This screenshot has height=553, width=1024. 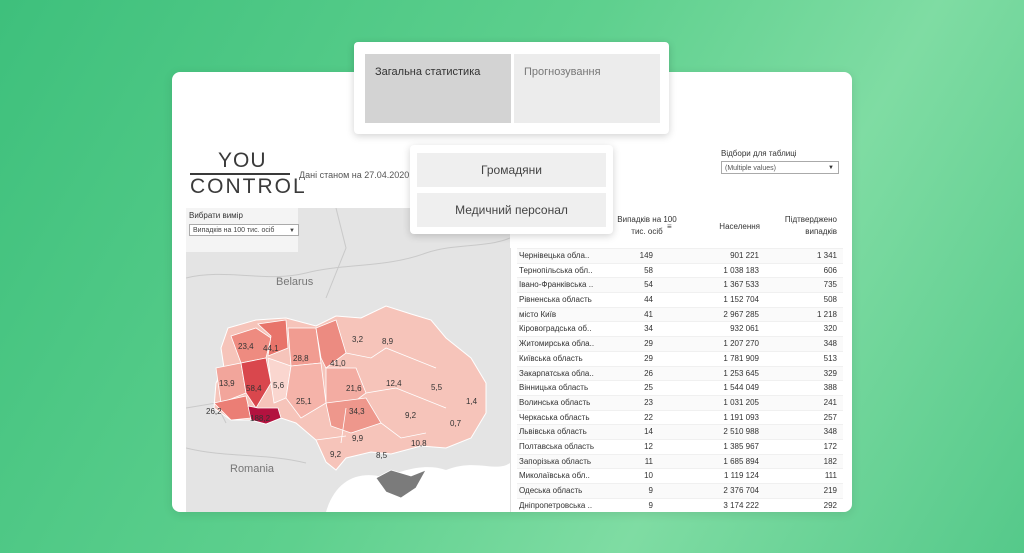 I want to click on region-label: 10,8, so click(x=419, y=443).